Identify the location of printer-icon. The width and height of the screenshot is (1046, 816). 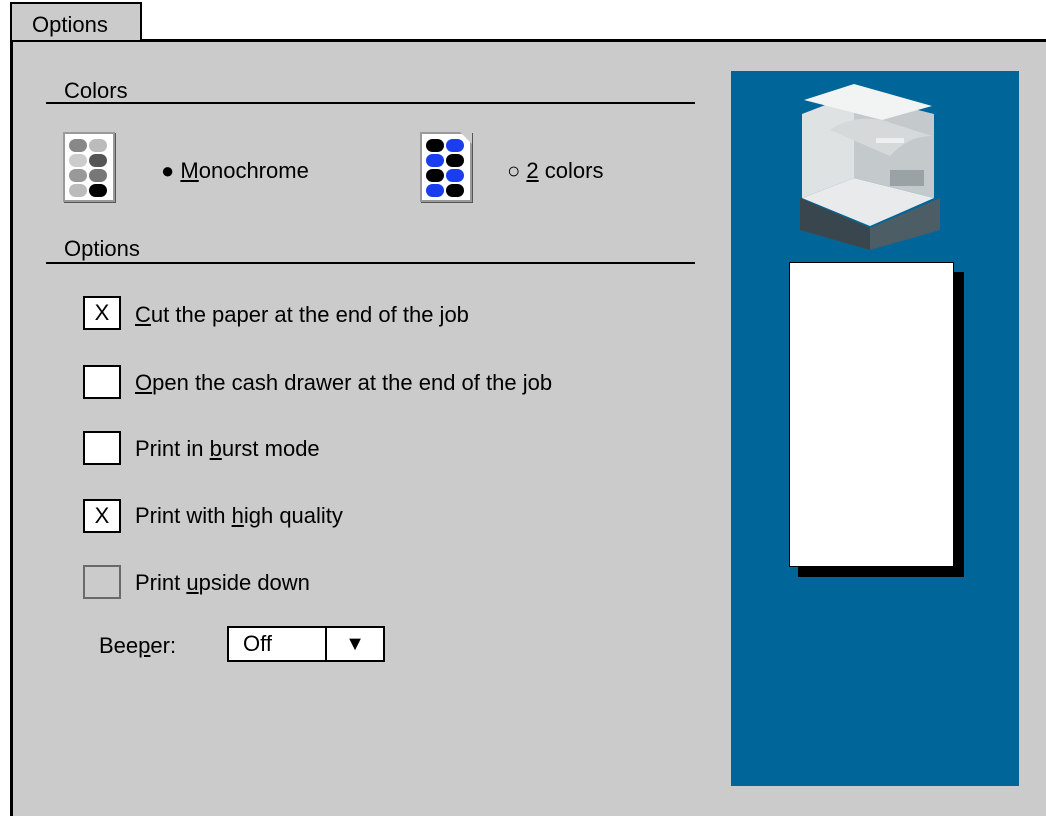
(870, 167).